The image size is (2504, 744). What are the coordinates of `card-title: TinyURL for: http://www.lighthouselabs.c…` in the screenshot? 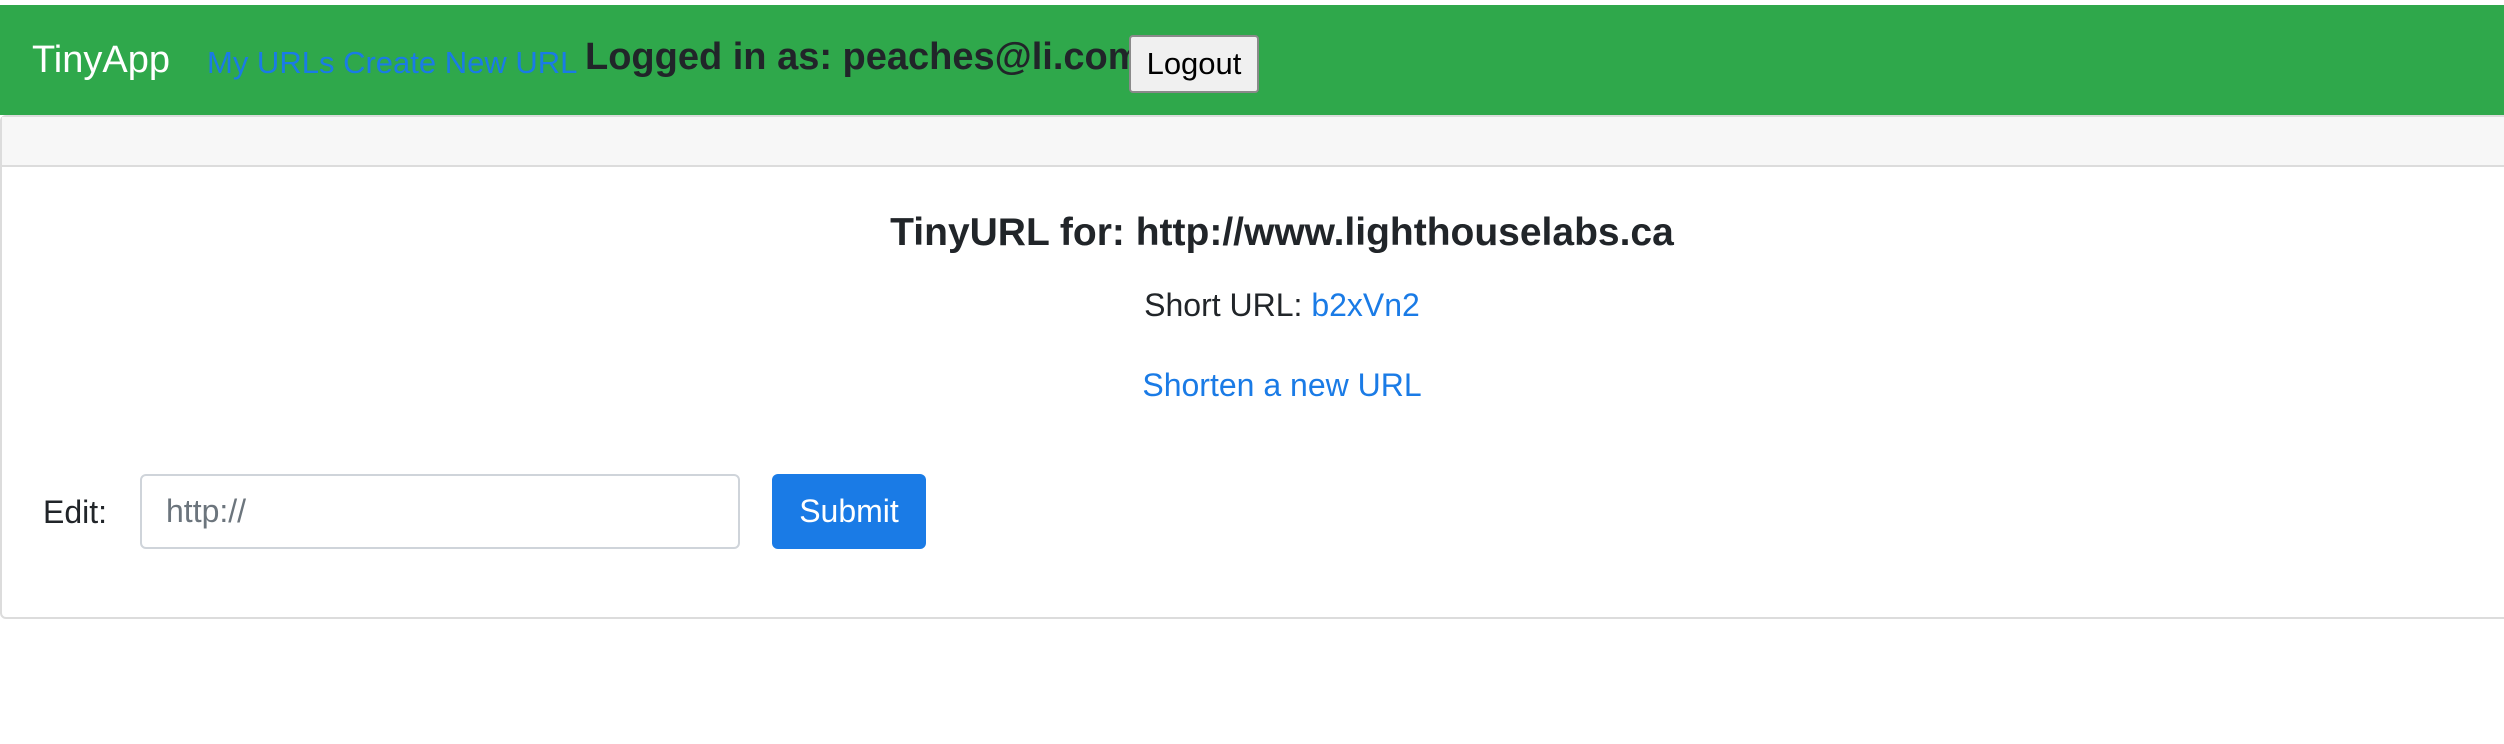 It's located at (1282, 232).